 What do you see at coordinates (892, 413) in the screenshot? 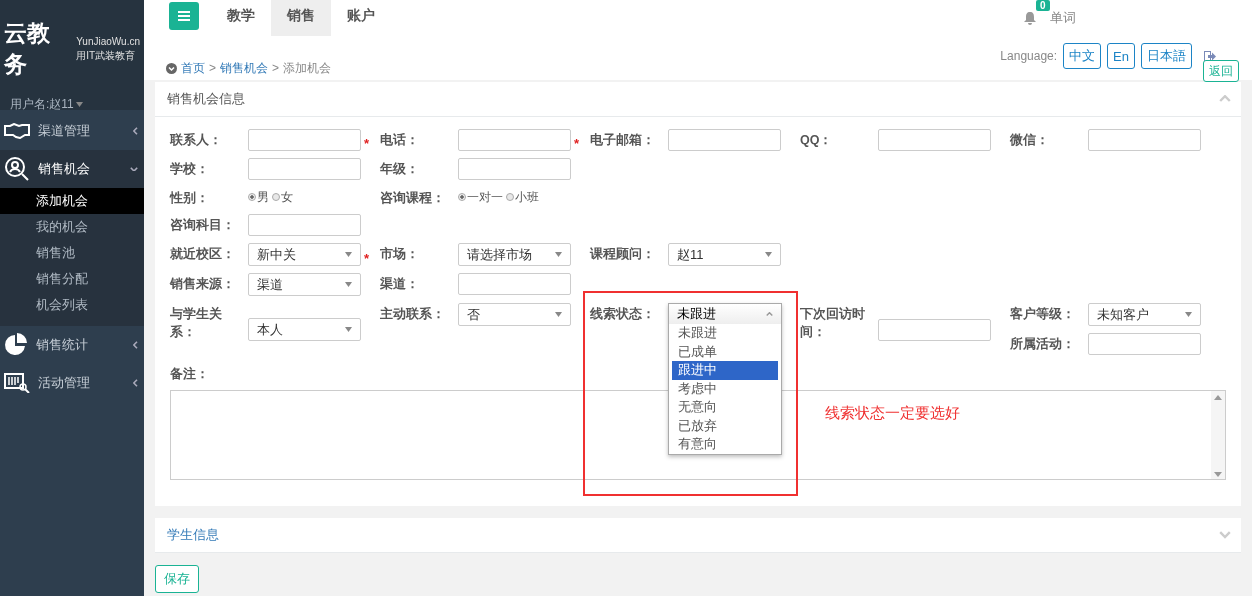
I see `annotation-text: 线索状态一定要选好` at bounding box center [892, 413].